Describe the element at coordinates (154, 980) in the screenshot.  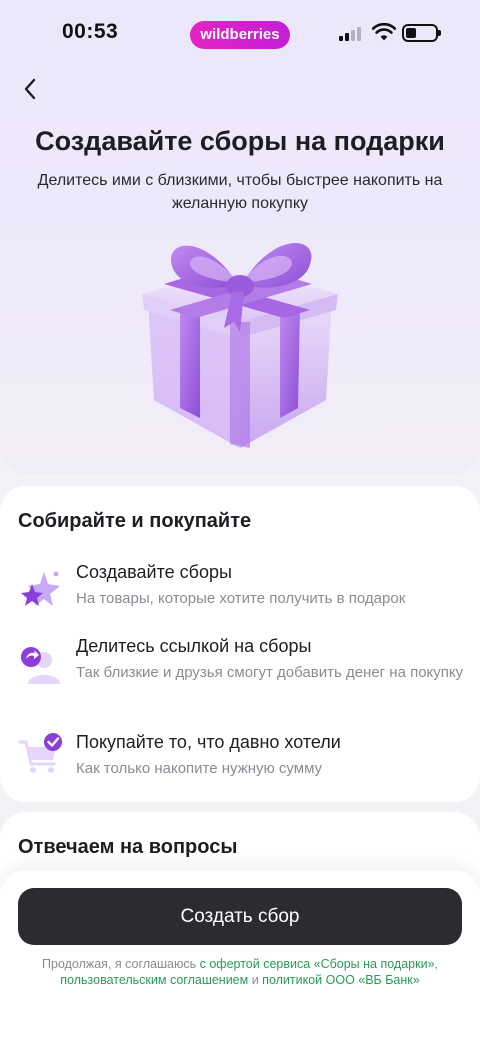
I see `user-agreement-link: пользовательским соглашением` at that location.